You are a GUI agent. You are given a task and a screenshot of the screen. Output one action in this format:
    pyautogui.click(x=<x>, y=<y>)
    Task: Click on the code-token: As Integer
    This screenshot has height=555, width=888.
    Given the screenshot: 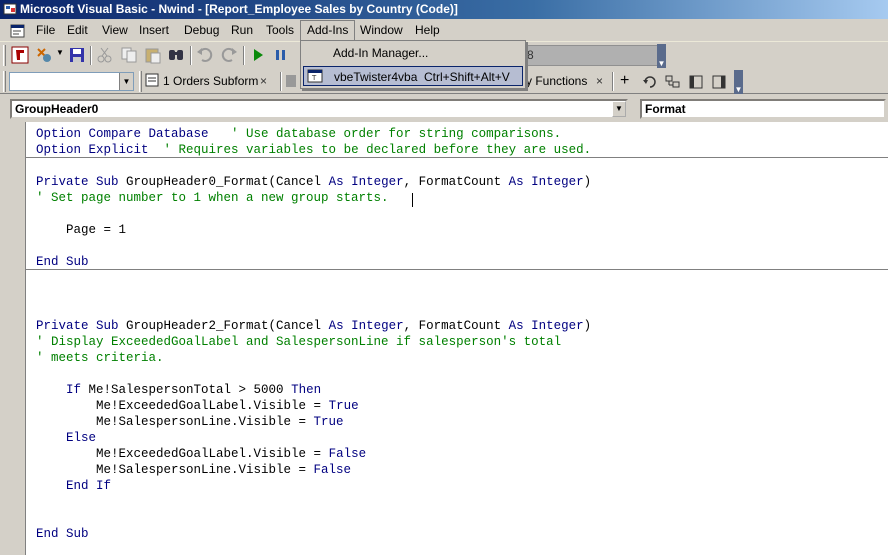 What is the action you would take?
    pyautogui.click(x=366, y=326)
    